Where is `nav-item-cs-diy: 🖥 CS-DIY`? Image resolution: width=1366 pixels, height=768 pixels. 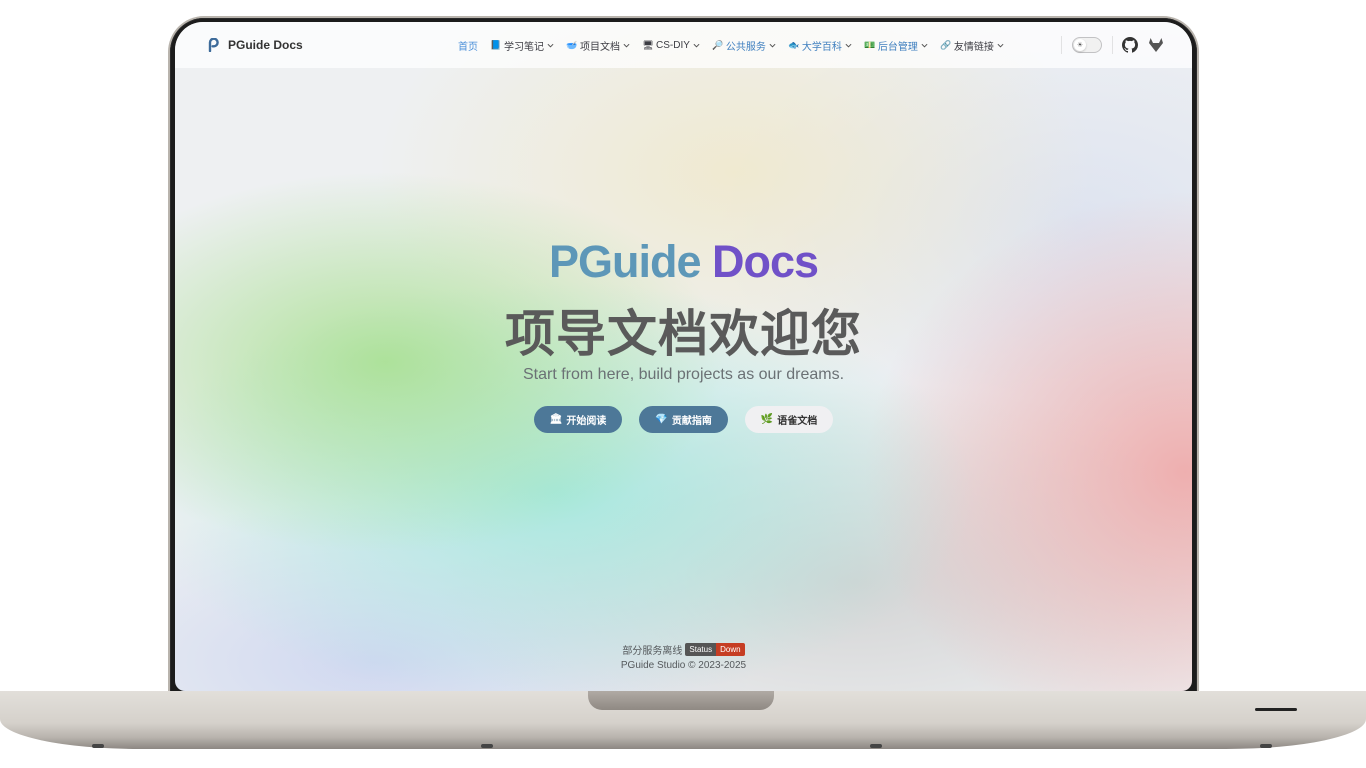 nav-item-cs-diy: 🖥 CS-DIY is located at coordinates (671, 45).